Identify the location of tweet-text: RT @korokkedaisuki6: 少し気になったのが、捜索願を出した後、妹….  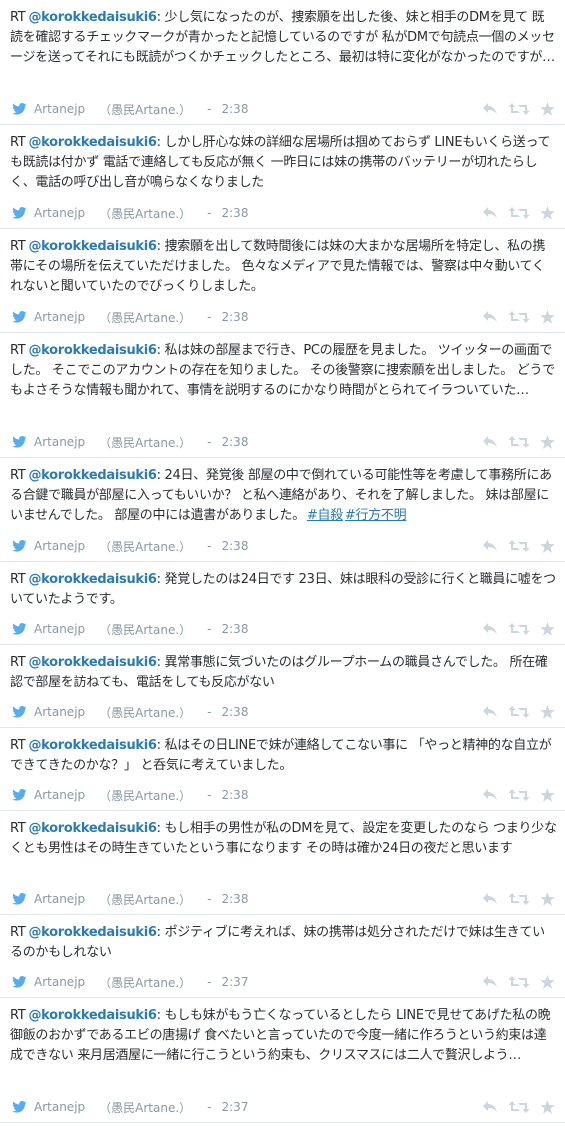
(283, 38).